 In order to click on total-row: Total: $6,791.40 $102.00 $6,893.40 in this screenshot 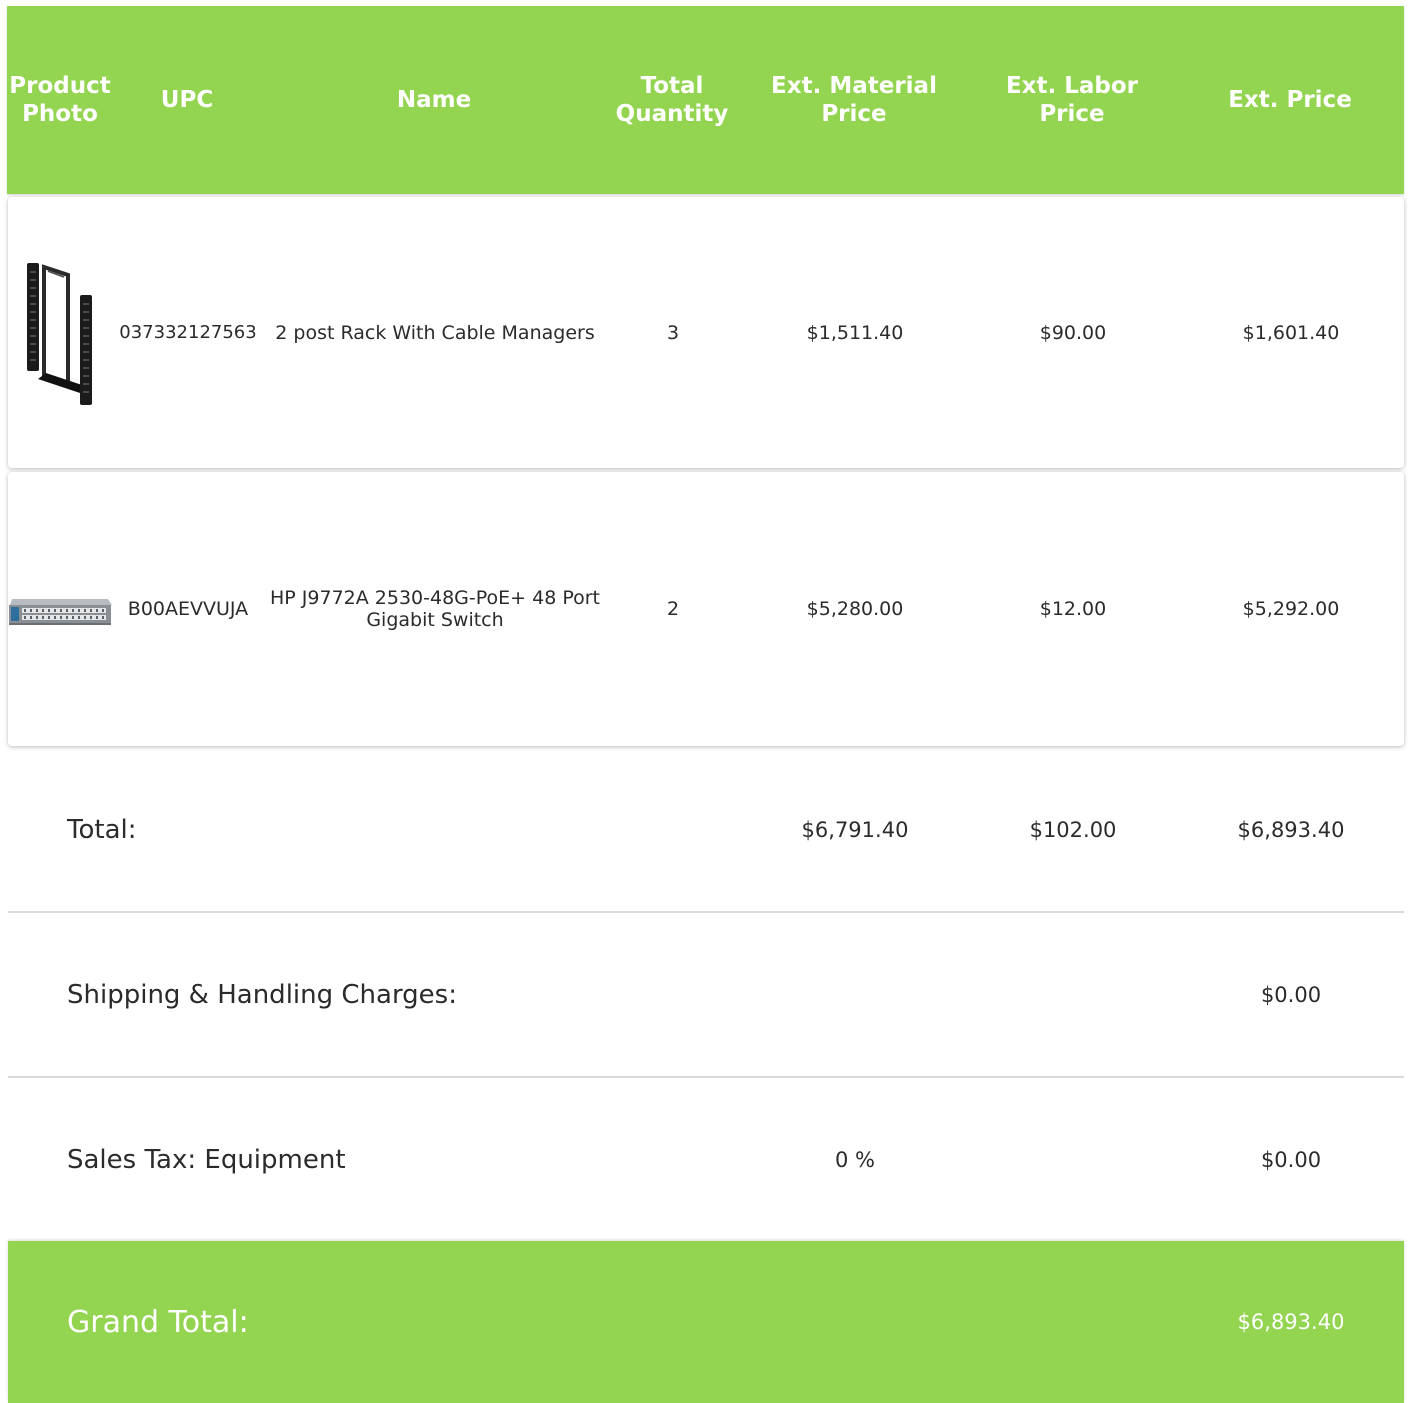, I will do `click(706, 830)`.